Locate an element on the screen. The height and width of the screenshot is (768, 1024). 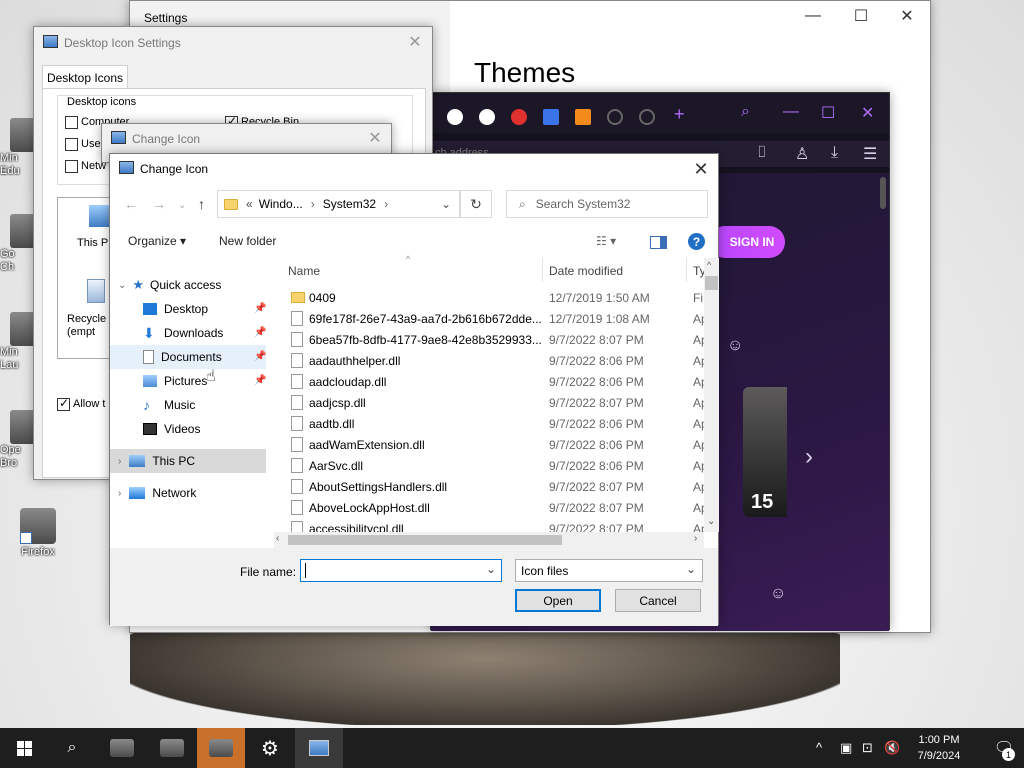
search-box: ⌕ Search System32 is located at coordinates (607, 204).